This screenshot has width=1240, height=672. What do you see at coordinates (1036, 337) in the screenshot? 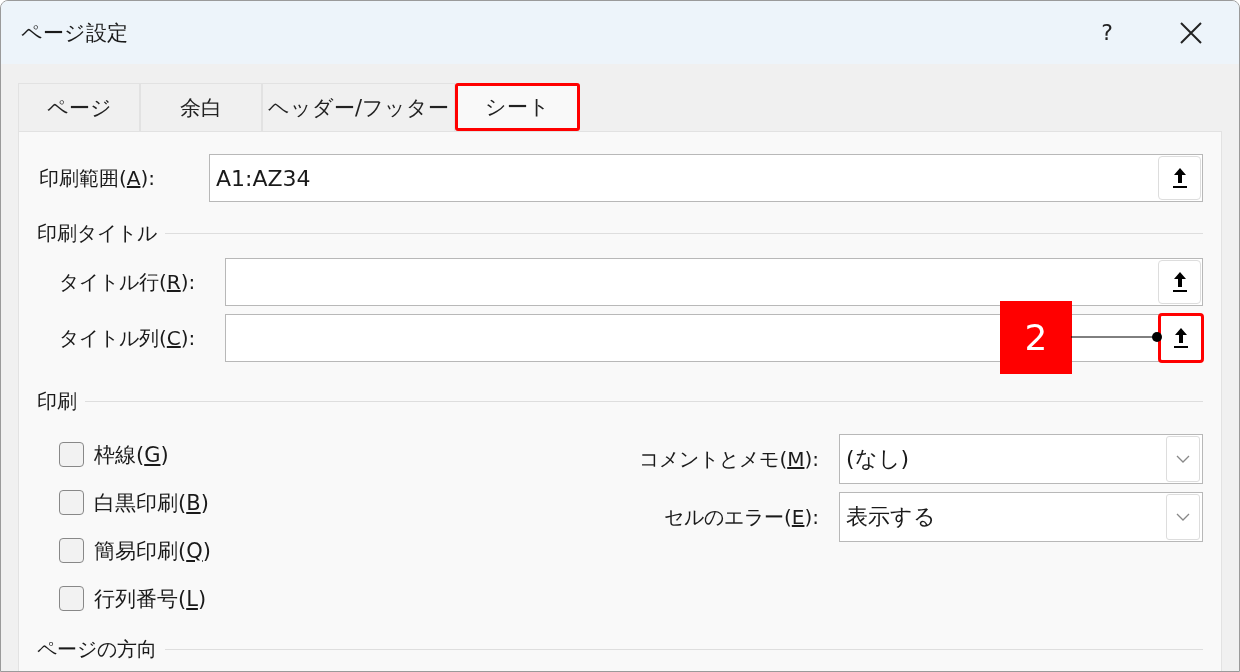
I see `step-number: 2` at bounding box center [1036, 337].